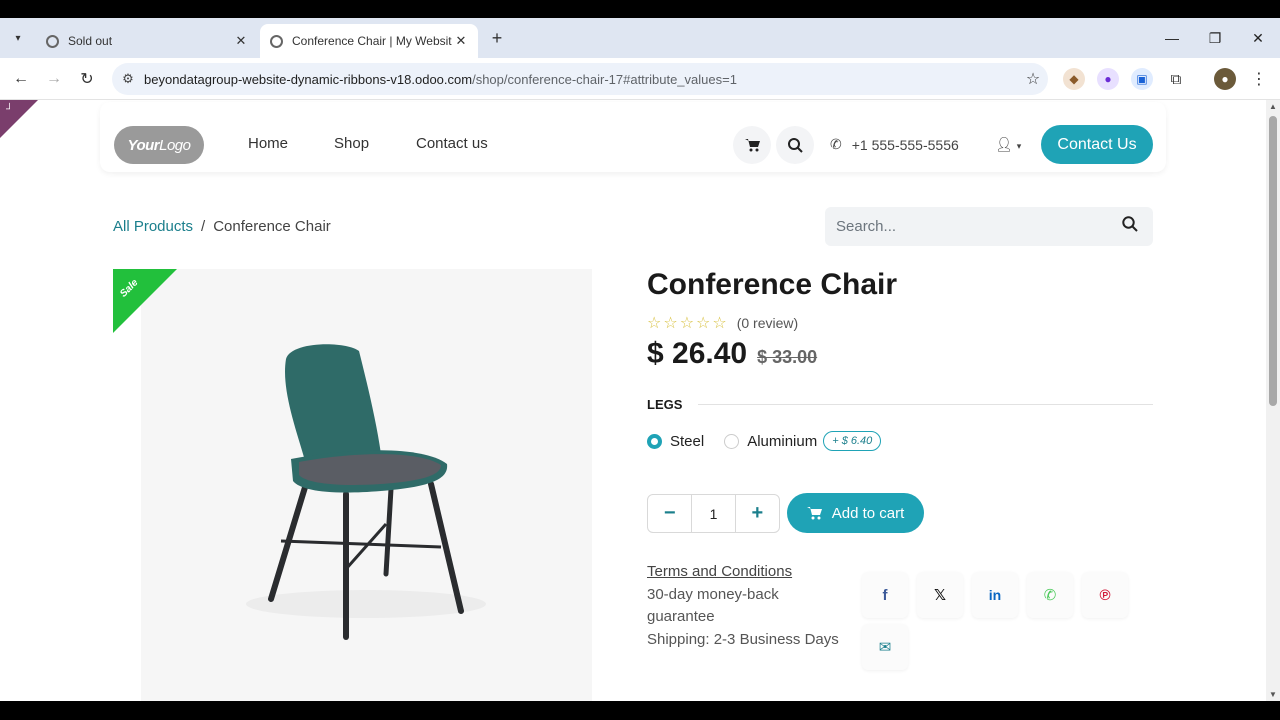  Describe the element at coordinates (1273, 261) in the screenshot. I see `scrollbar-thumb` at that location.